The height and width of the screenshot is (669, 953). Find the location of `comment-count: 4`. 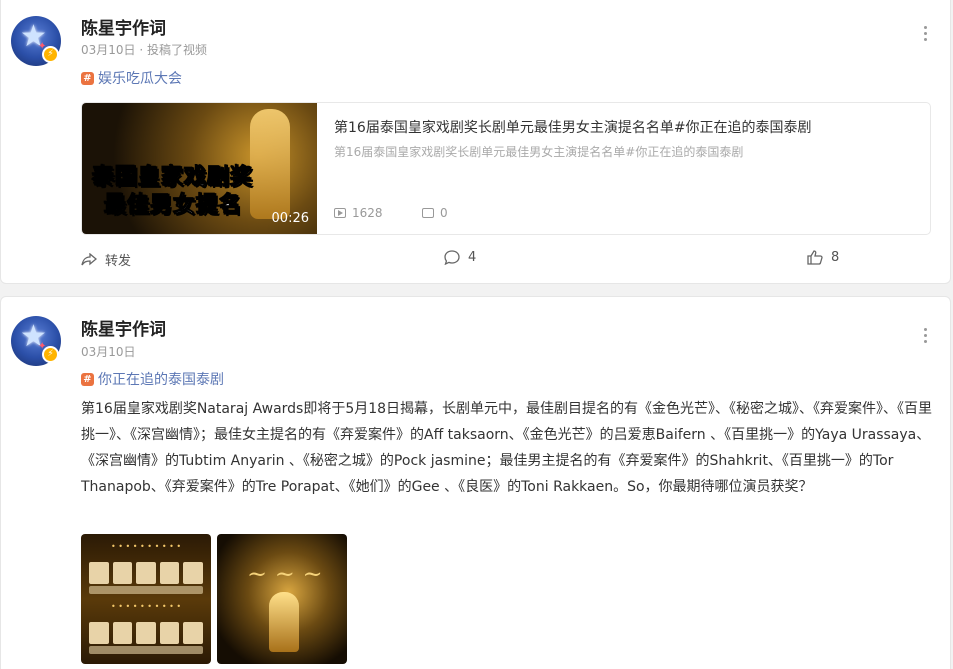

comment-count: 4 is located at coordinates (472, 257).